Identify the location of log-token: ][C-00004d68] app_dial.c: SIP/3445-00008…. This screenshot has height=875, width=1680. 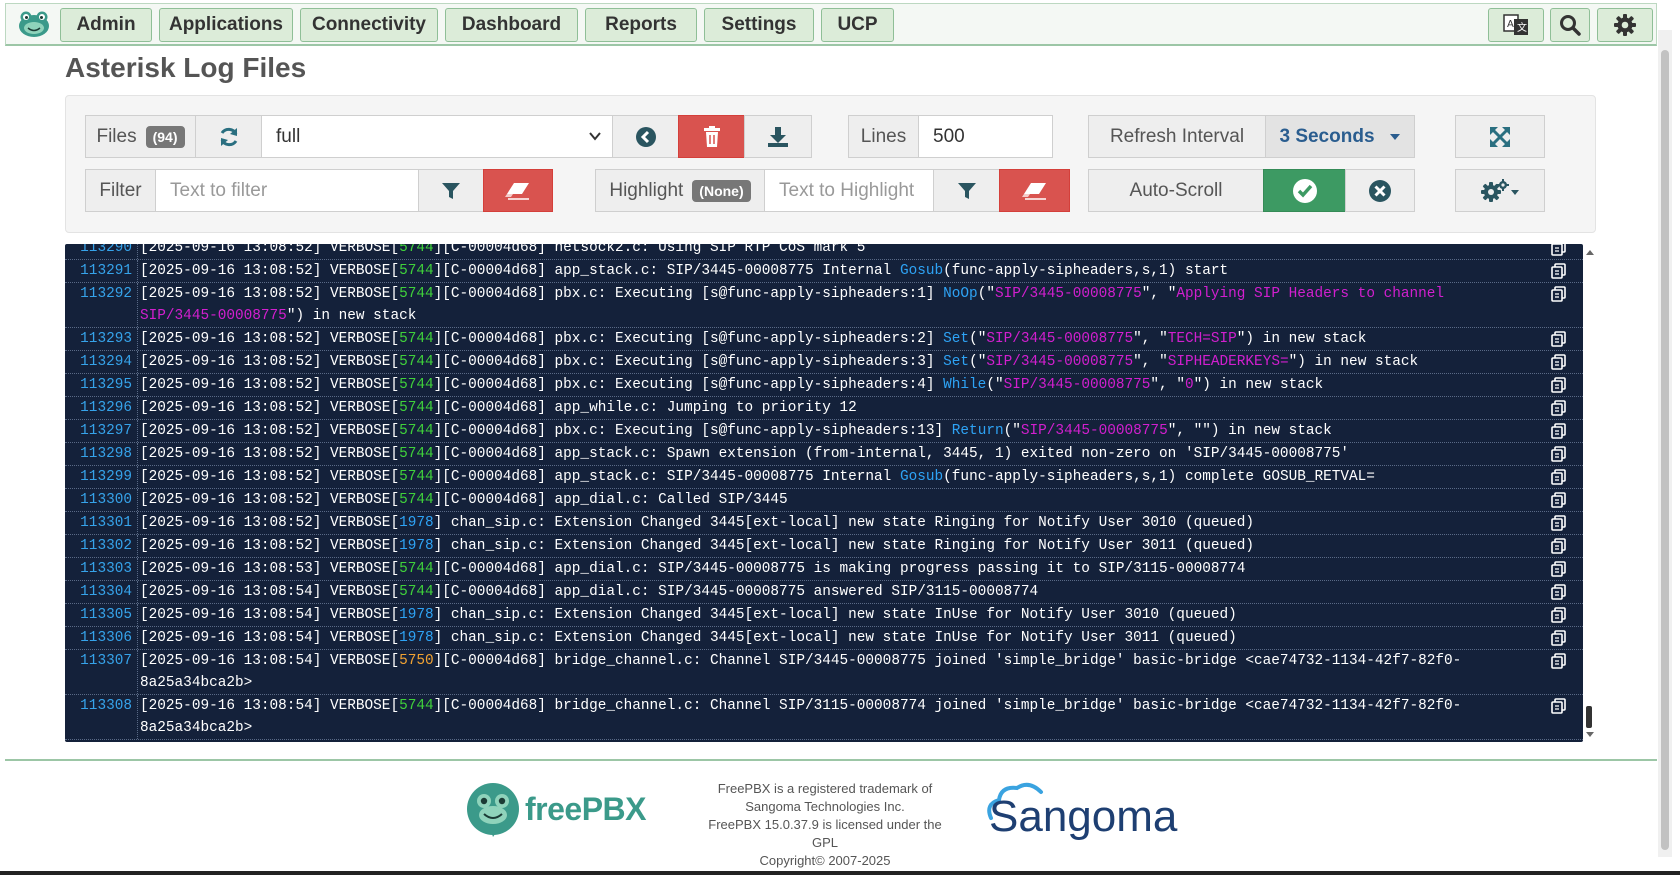
(736, 592).